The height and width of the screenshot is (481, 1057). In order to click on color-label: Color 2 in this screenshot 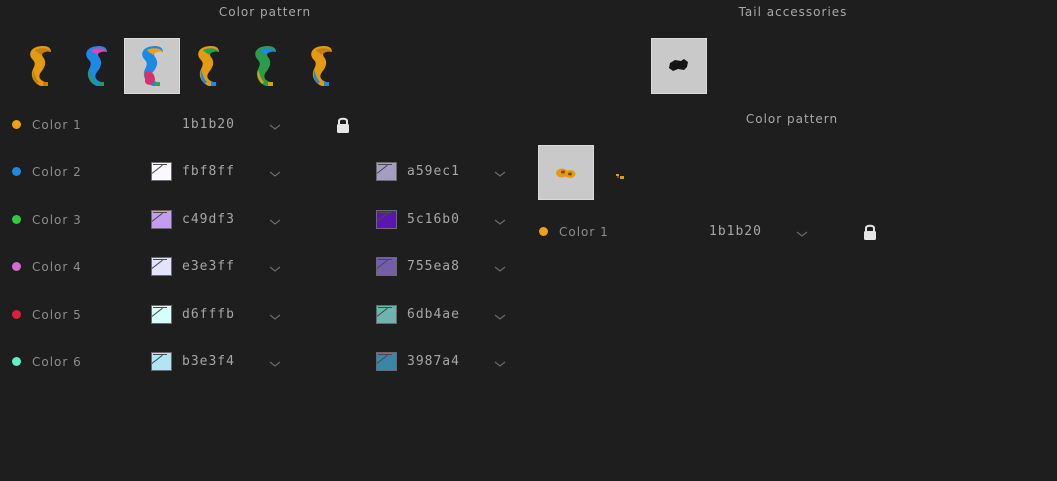, I will do `click(57, 172)`.